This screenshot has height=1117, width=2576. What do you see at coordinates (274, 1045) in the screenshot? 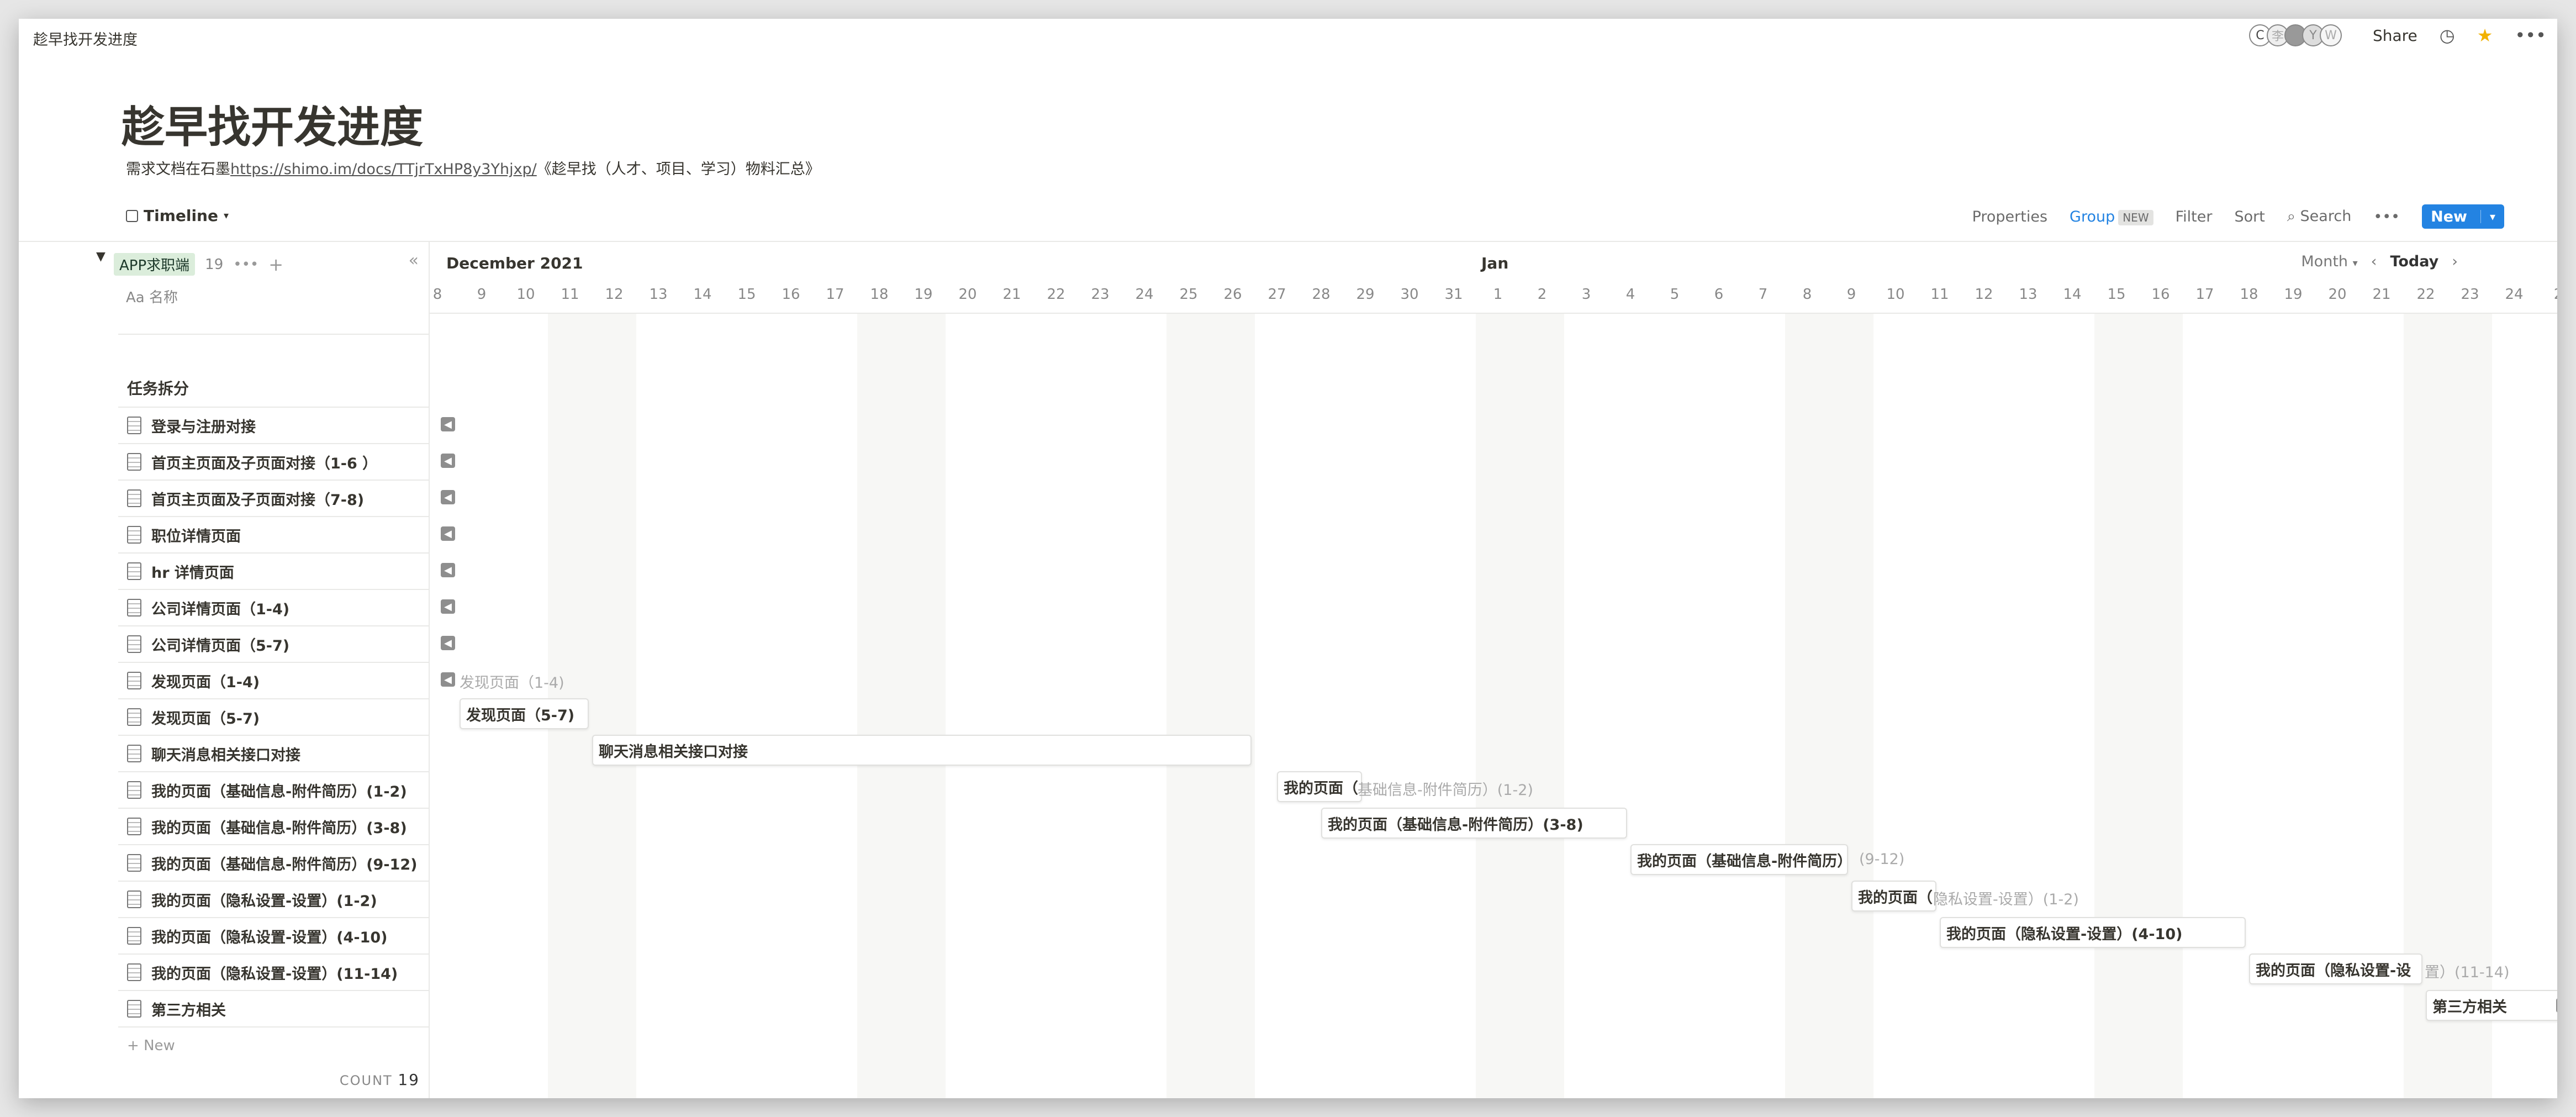
I see `add-row-button: + New` at bounding box center [274, 1045].